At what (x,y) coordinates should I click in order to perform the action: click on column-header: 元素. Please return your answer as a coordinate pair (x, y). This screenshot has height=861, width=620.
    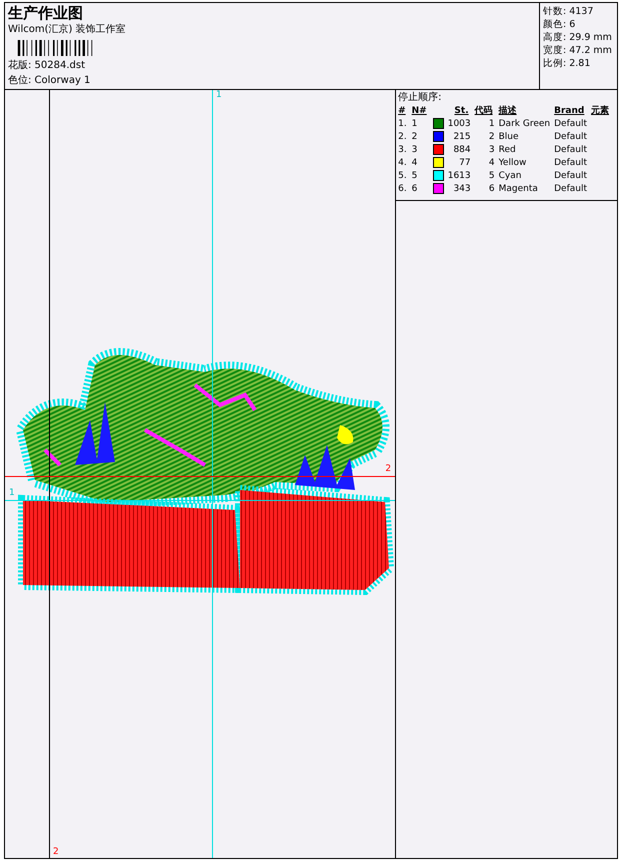
    Looking at the image, I should click on (600, 111).